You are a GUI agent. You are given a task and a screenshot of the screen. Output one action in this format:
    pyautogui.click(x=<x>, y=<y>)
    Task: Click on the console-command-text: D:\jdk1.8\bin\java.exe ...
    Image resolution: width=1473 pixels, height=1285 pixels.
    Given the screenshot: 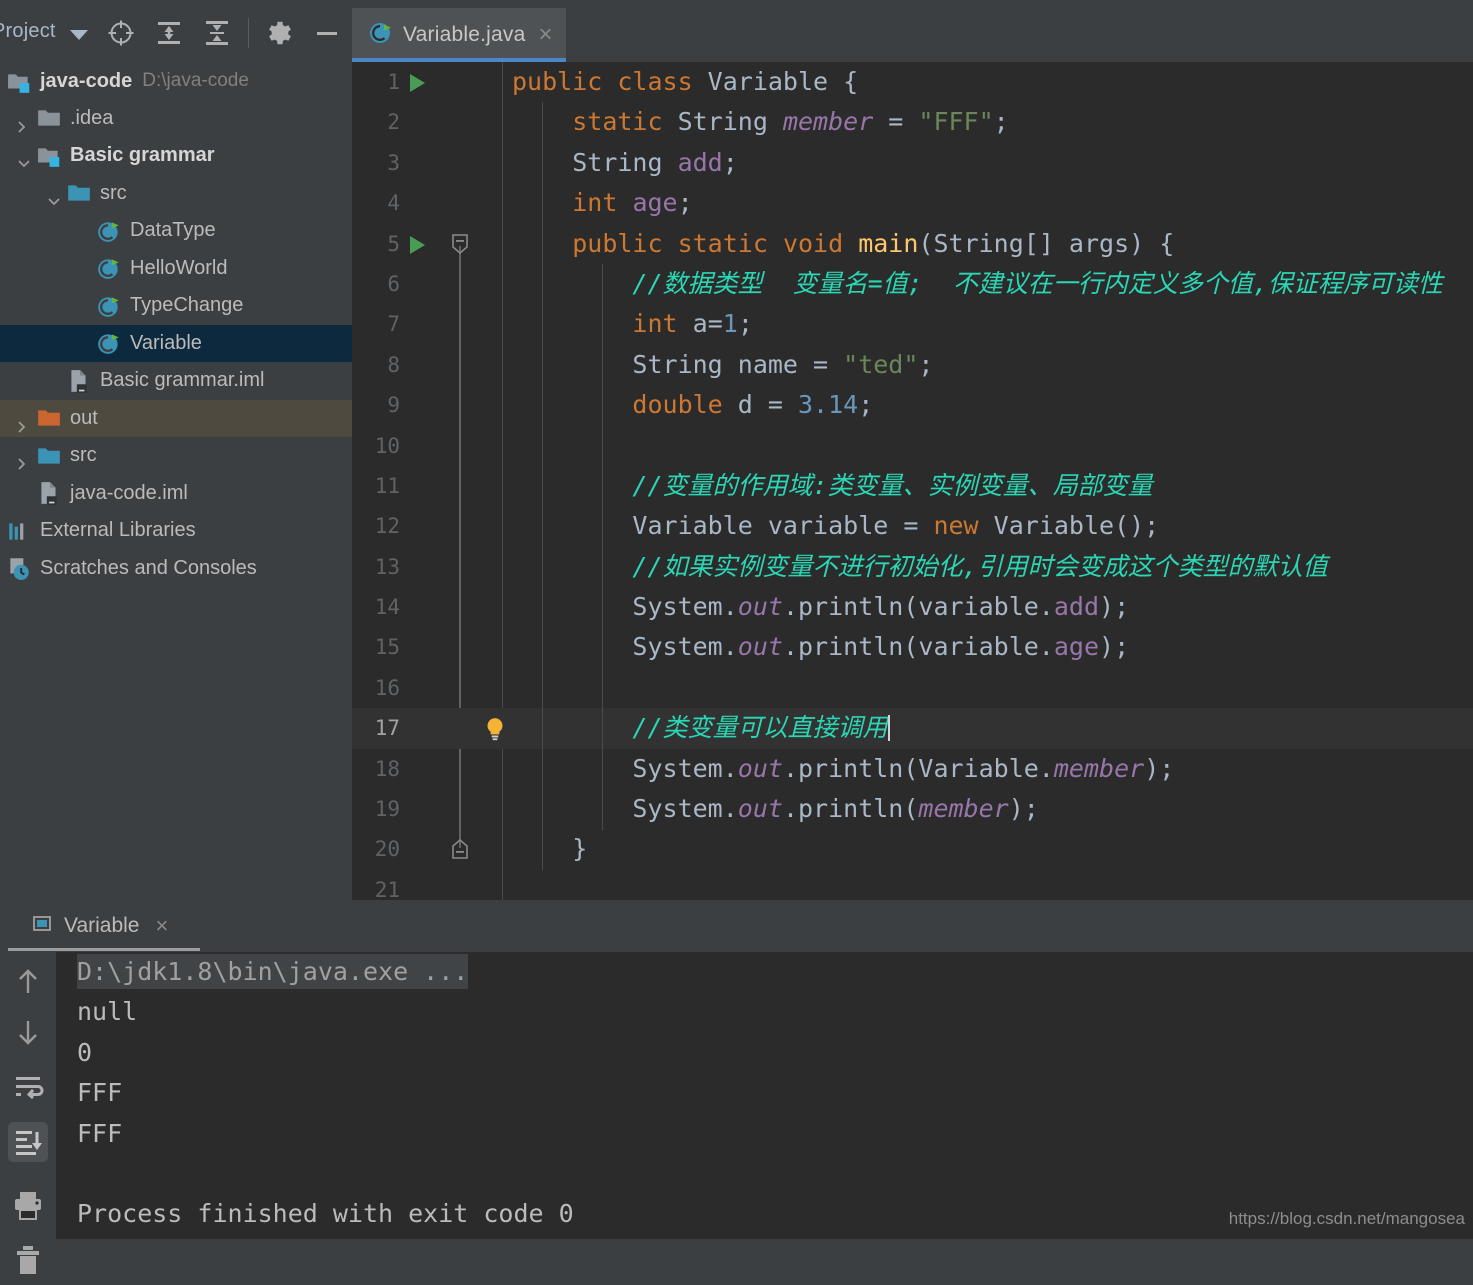 What is the action you would take?
    pyautogui.click(x=273, y=971)
    